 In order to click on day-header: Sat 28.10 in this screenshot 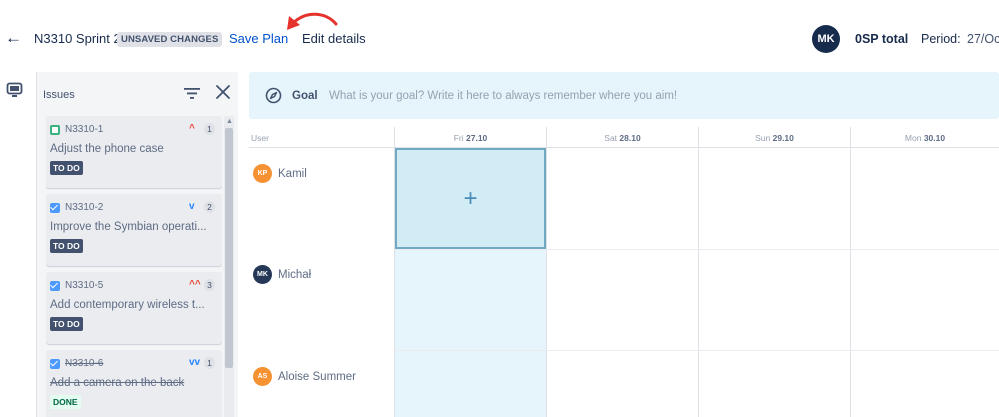, I will do `click(622, 138)`.